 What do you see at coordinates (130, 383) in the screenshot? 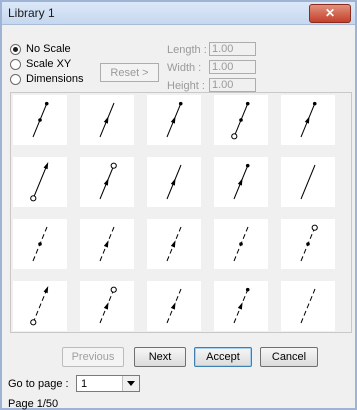
I see `chevron-down-icon` at bounding box center [130, 383].